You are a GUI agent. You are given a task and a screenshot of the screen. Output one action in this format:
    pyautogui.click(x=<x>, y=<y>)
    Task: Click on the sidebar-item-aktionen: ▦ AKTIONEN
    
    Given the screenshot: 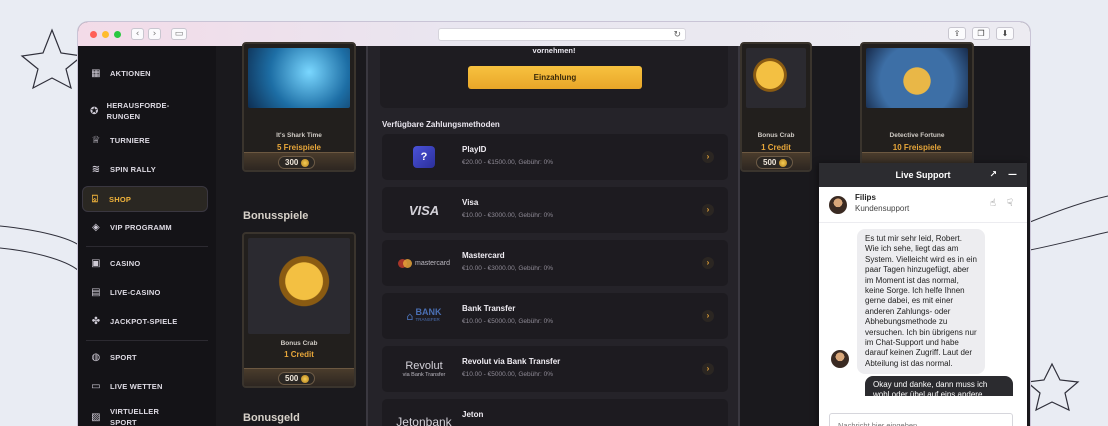 What is the action you would take?
    pyautogui.click(x=145, y=73)
    